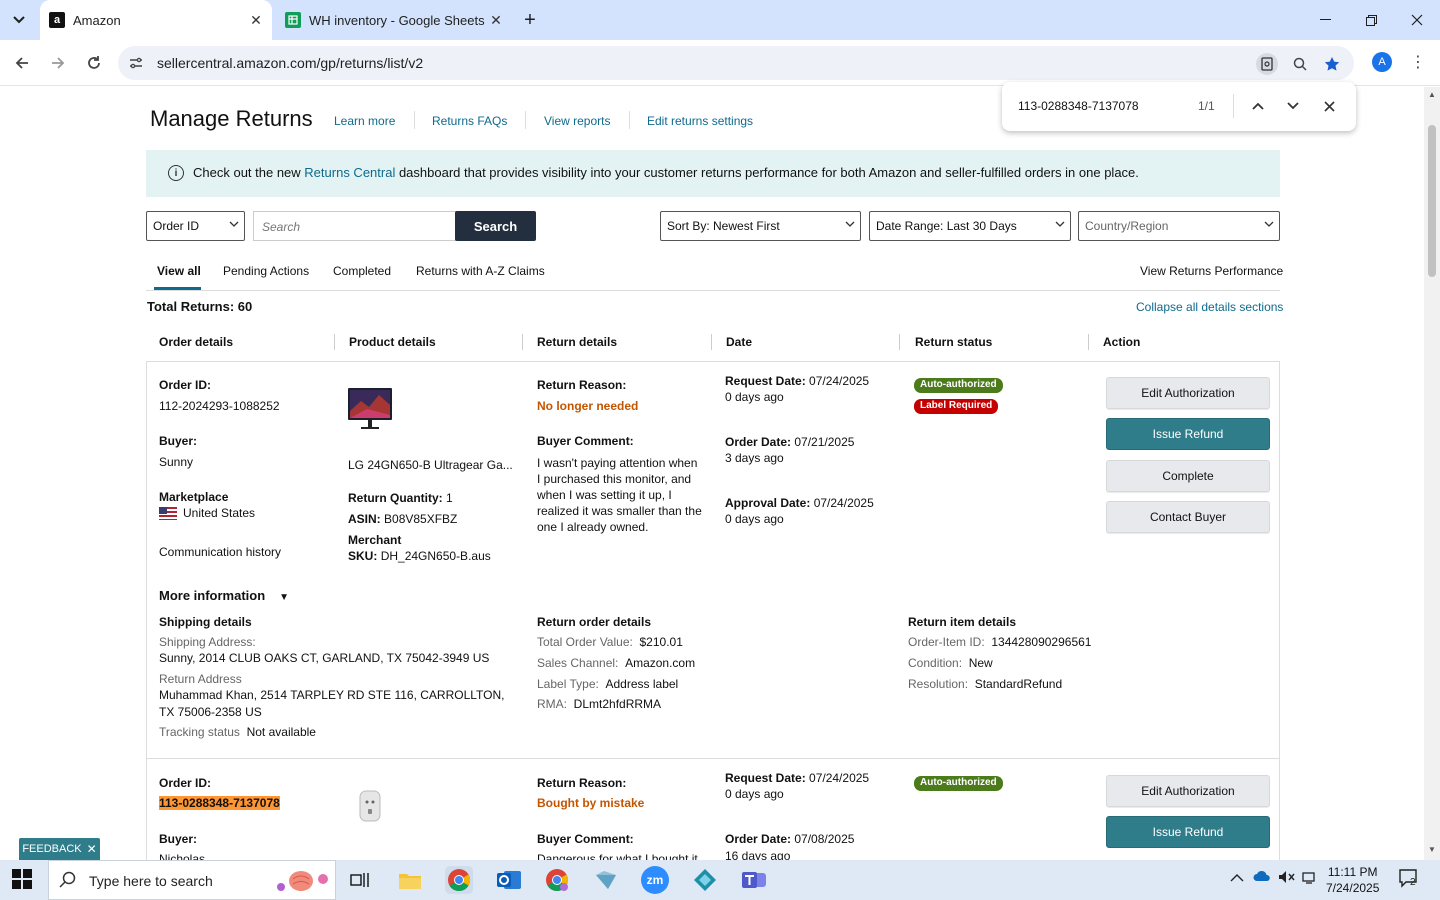 The height and width of the screenshot is (900, 1440). I want to click on more-menu-icon: ⋮, so click(1418, 62).